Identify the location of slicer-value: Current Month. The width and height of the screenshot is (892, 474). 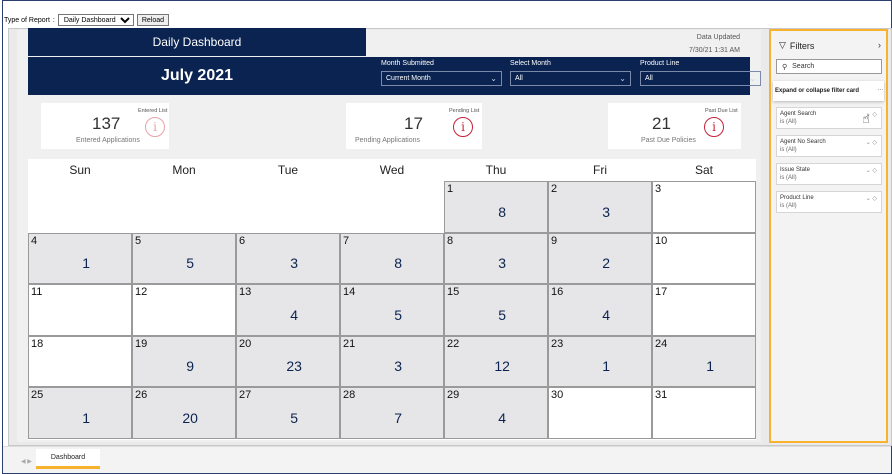
(408, 78).